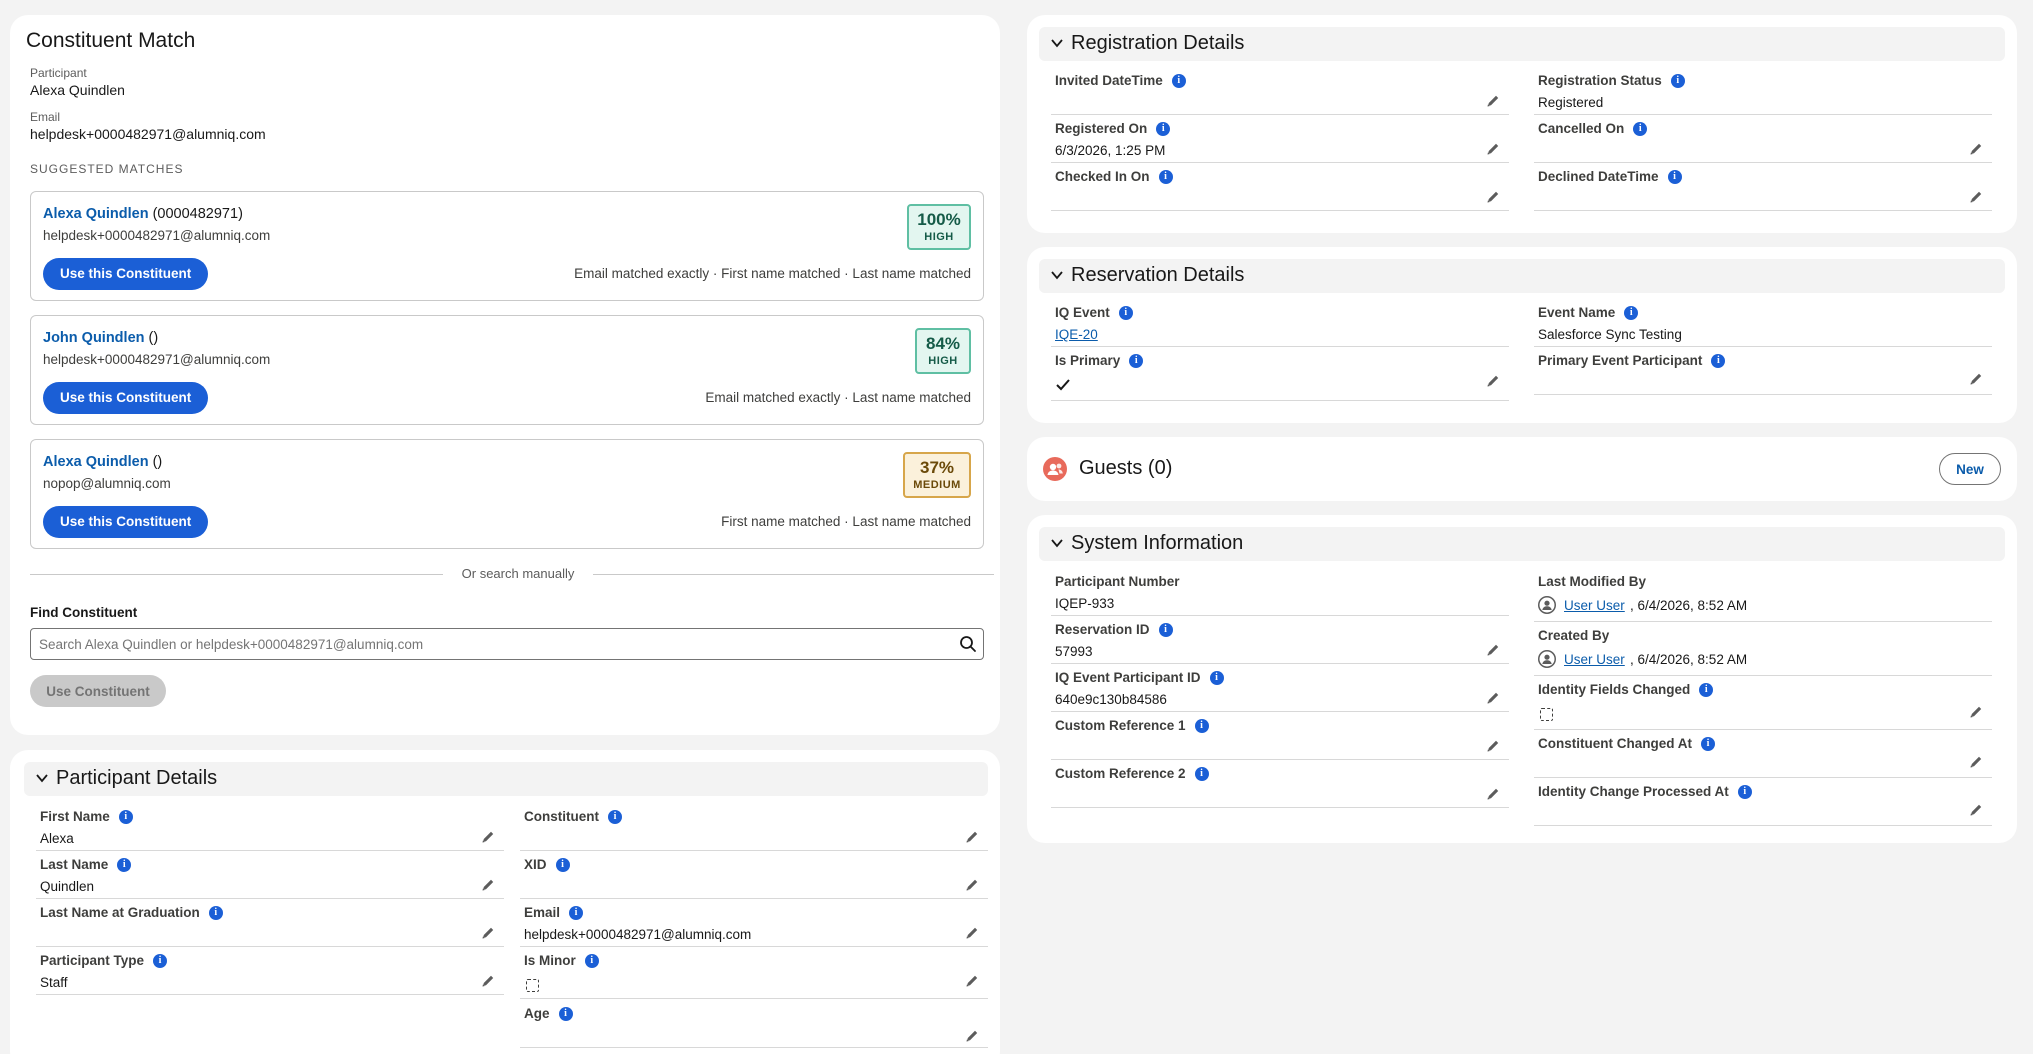  What do you see at coordinates (506, 779) in the screenshot?
I see `participant-details-header: Participant Details` at bounding box center [506, 779].